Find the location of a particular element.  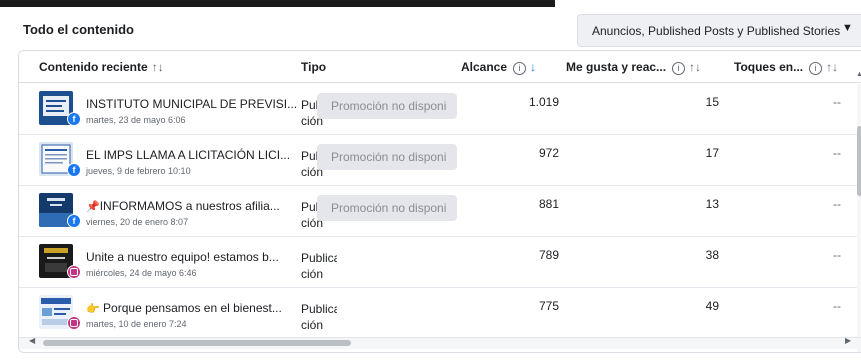

scroll-up-icon: ▲ is located at coordinates (858, 74).